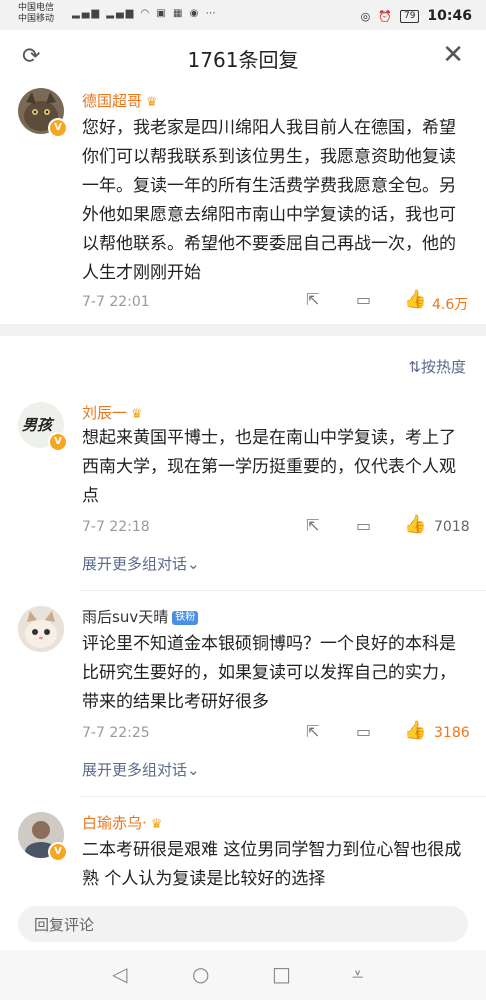  I want to click on sort-button: ⇅按热度, so click(437, 366).